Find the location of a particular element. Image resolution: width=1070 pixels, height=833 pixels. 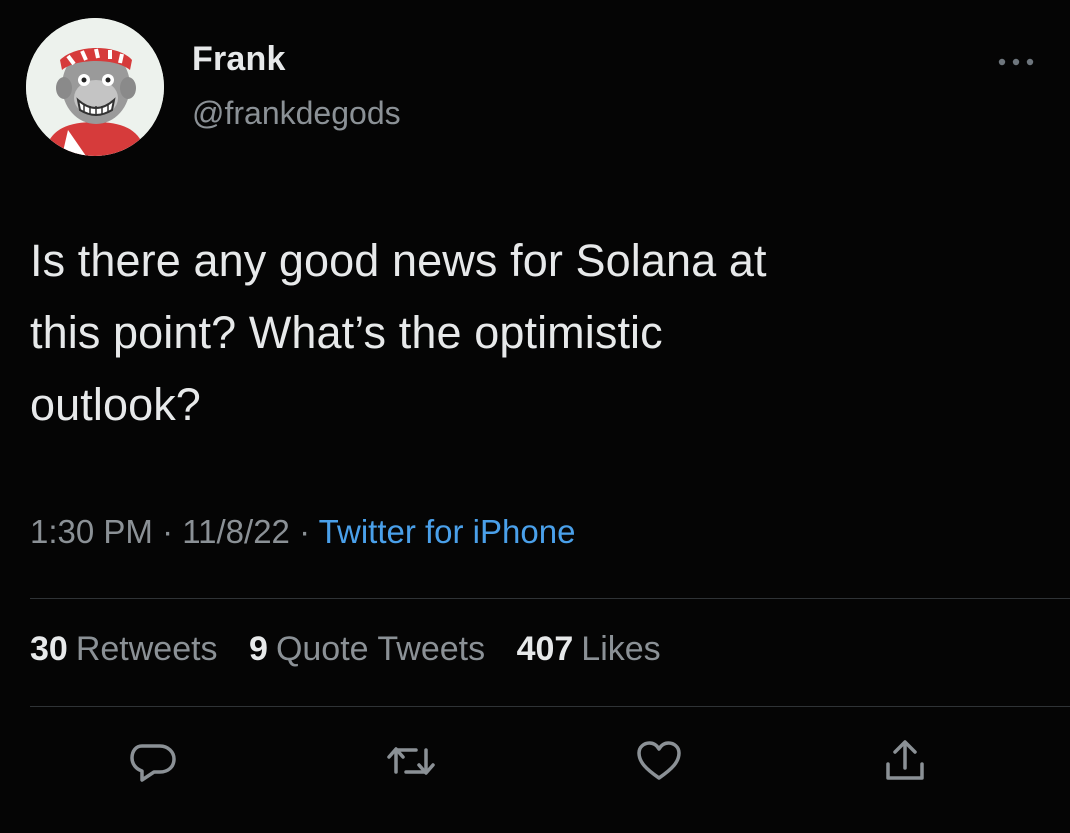

retweets-stat: 30 Retweets is located at coordinates (124, 649).